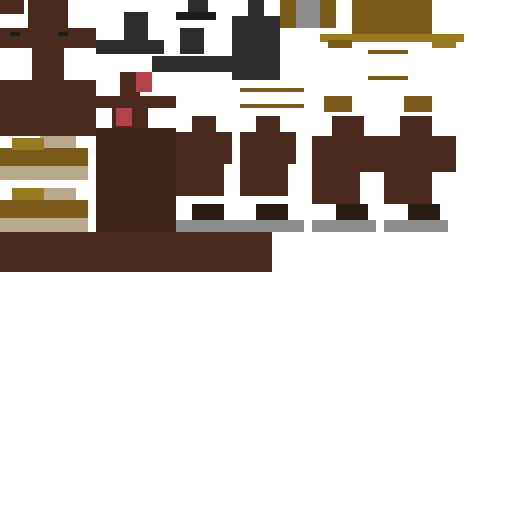  Describe the element at coordinates (136, 180) in the screenshot. I see `torso-body-tile` at that location.